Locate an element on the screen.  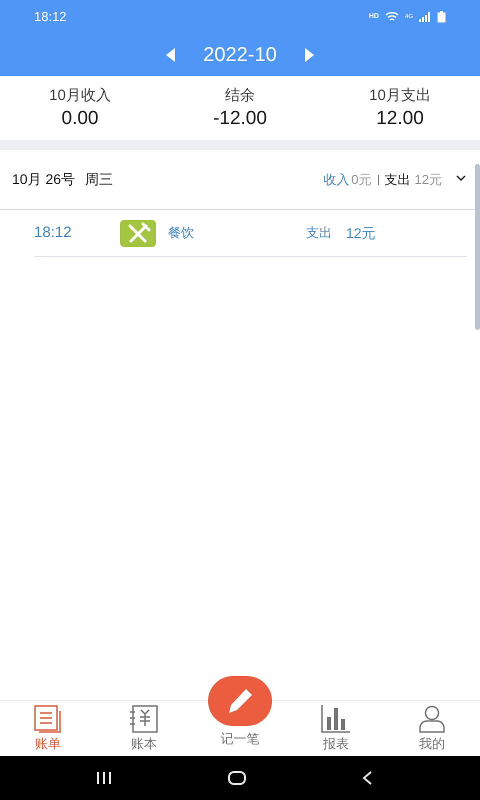
next-month-icon is located at coordinates (309, 55).